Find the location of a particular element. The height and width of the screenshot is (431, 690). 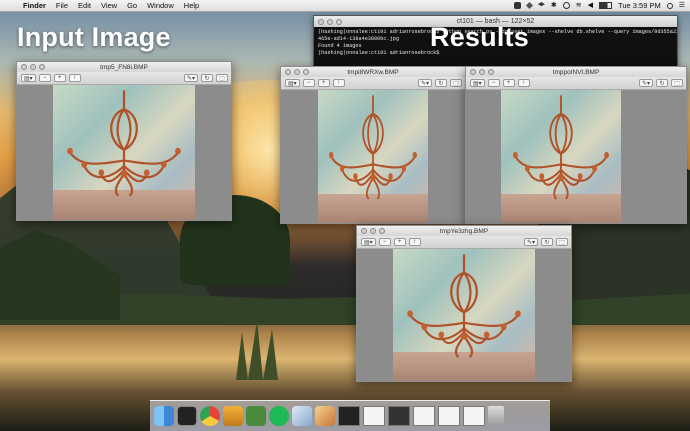

trash-icon is located at coordinates (496, 416).